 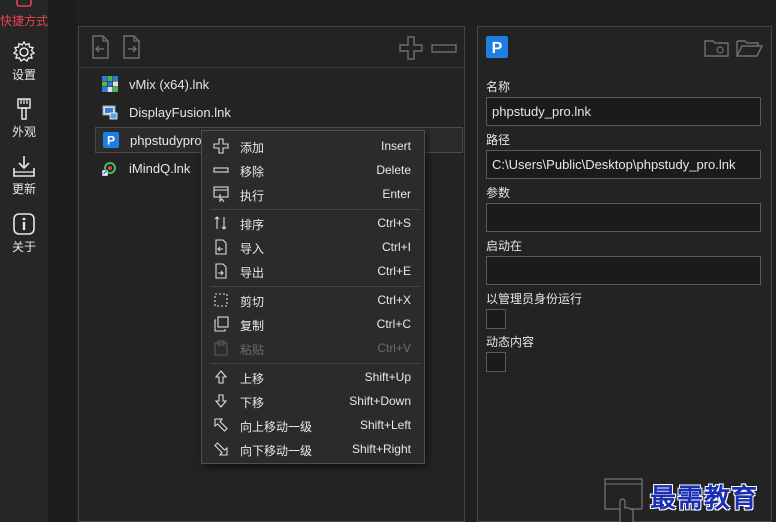 I want to click on add-icon, so click(x=411, y=49).